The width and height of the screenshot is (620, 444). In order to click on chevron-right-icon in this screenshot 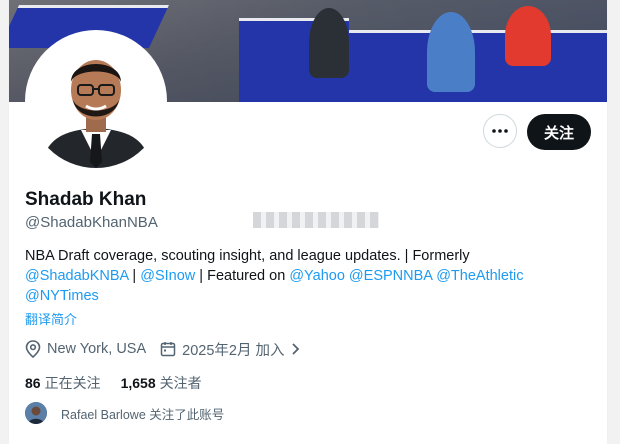, I will do `click(295, 349)`.